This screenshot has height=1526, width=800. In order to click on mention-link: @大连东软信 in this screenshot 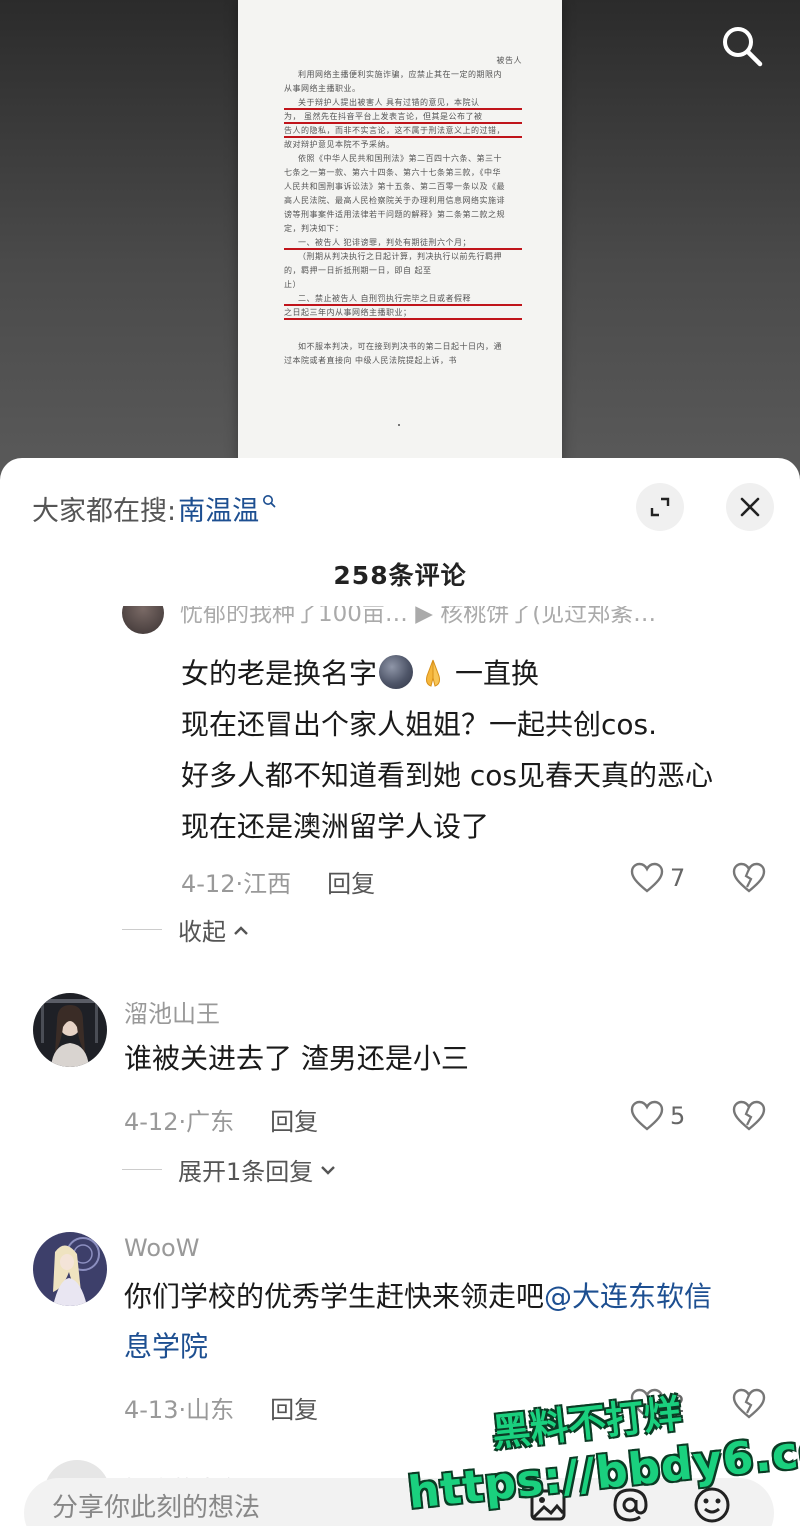, I will do `click(628, 1296)`.